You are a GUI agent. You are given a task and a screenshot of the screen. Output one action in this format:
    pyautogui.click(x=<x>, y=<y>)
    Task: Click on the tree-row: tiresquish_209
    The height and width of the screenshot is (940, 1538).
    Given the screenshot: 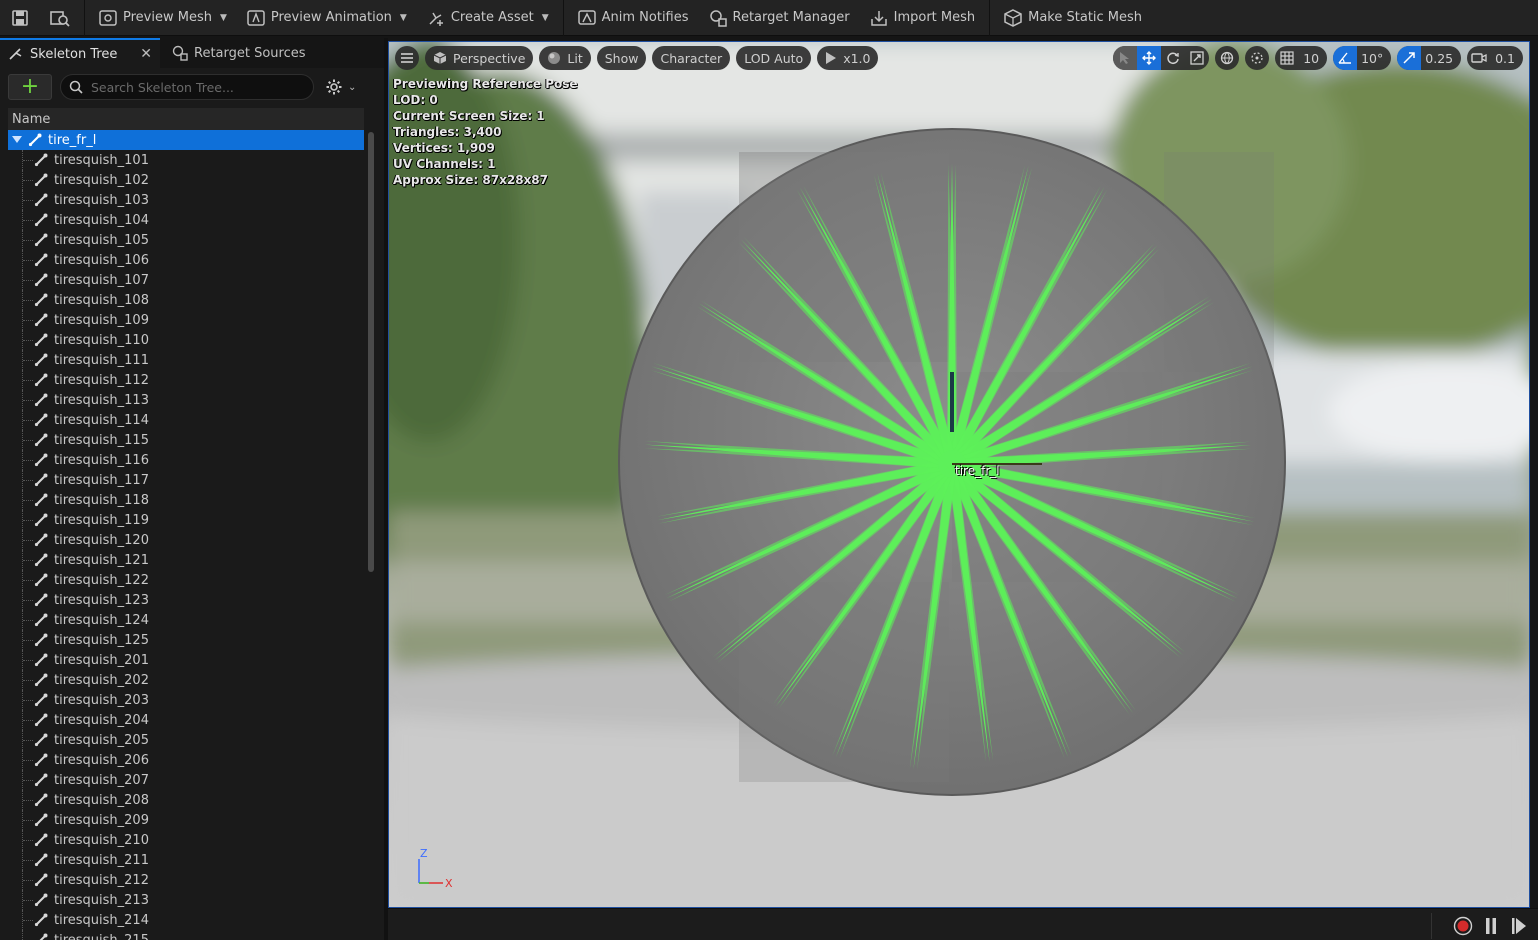 What is the action you would take?
    pyautogui.click(x=186, y=820)
    